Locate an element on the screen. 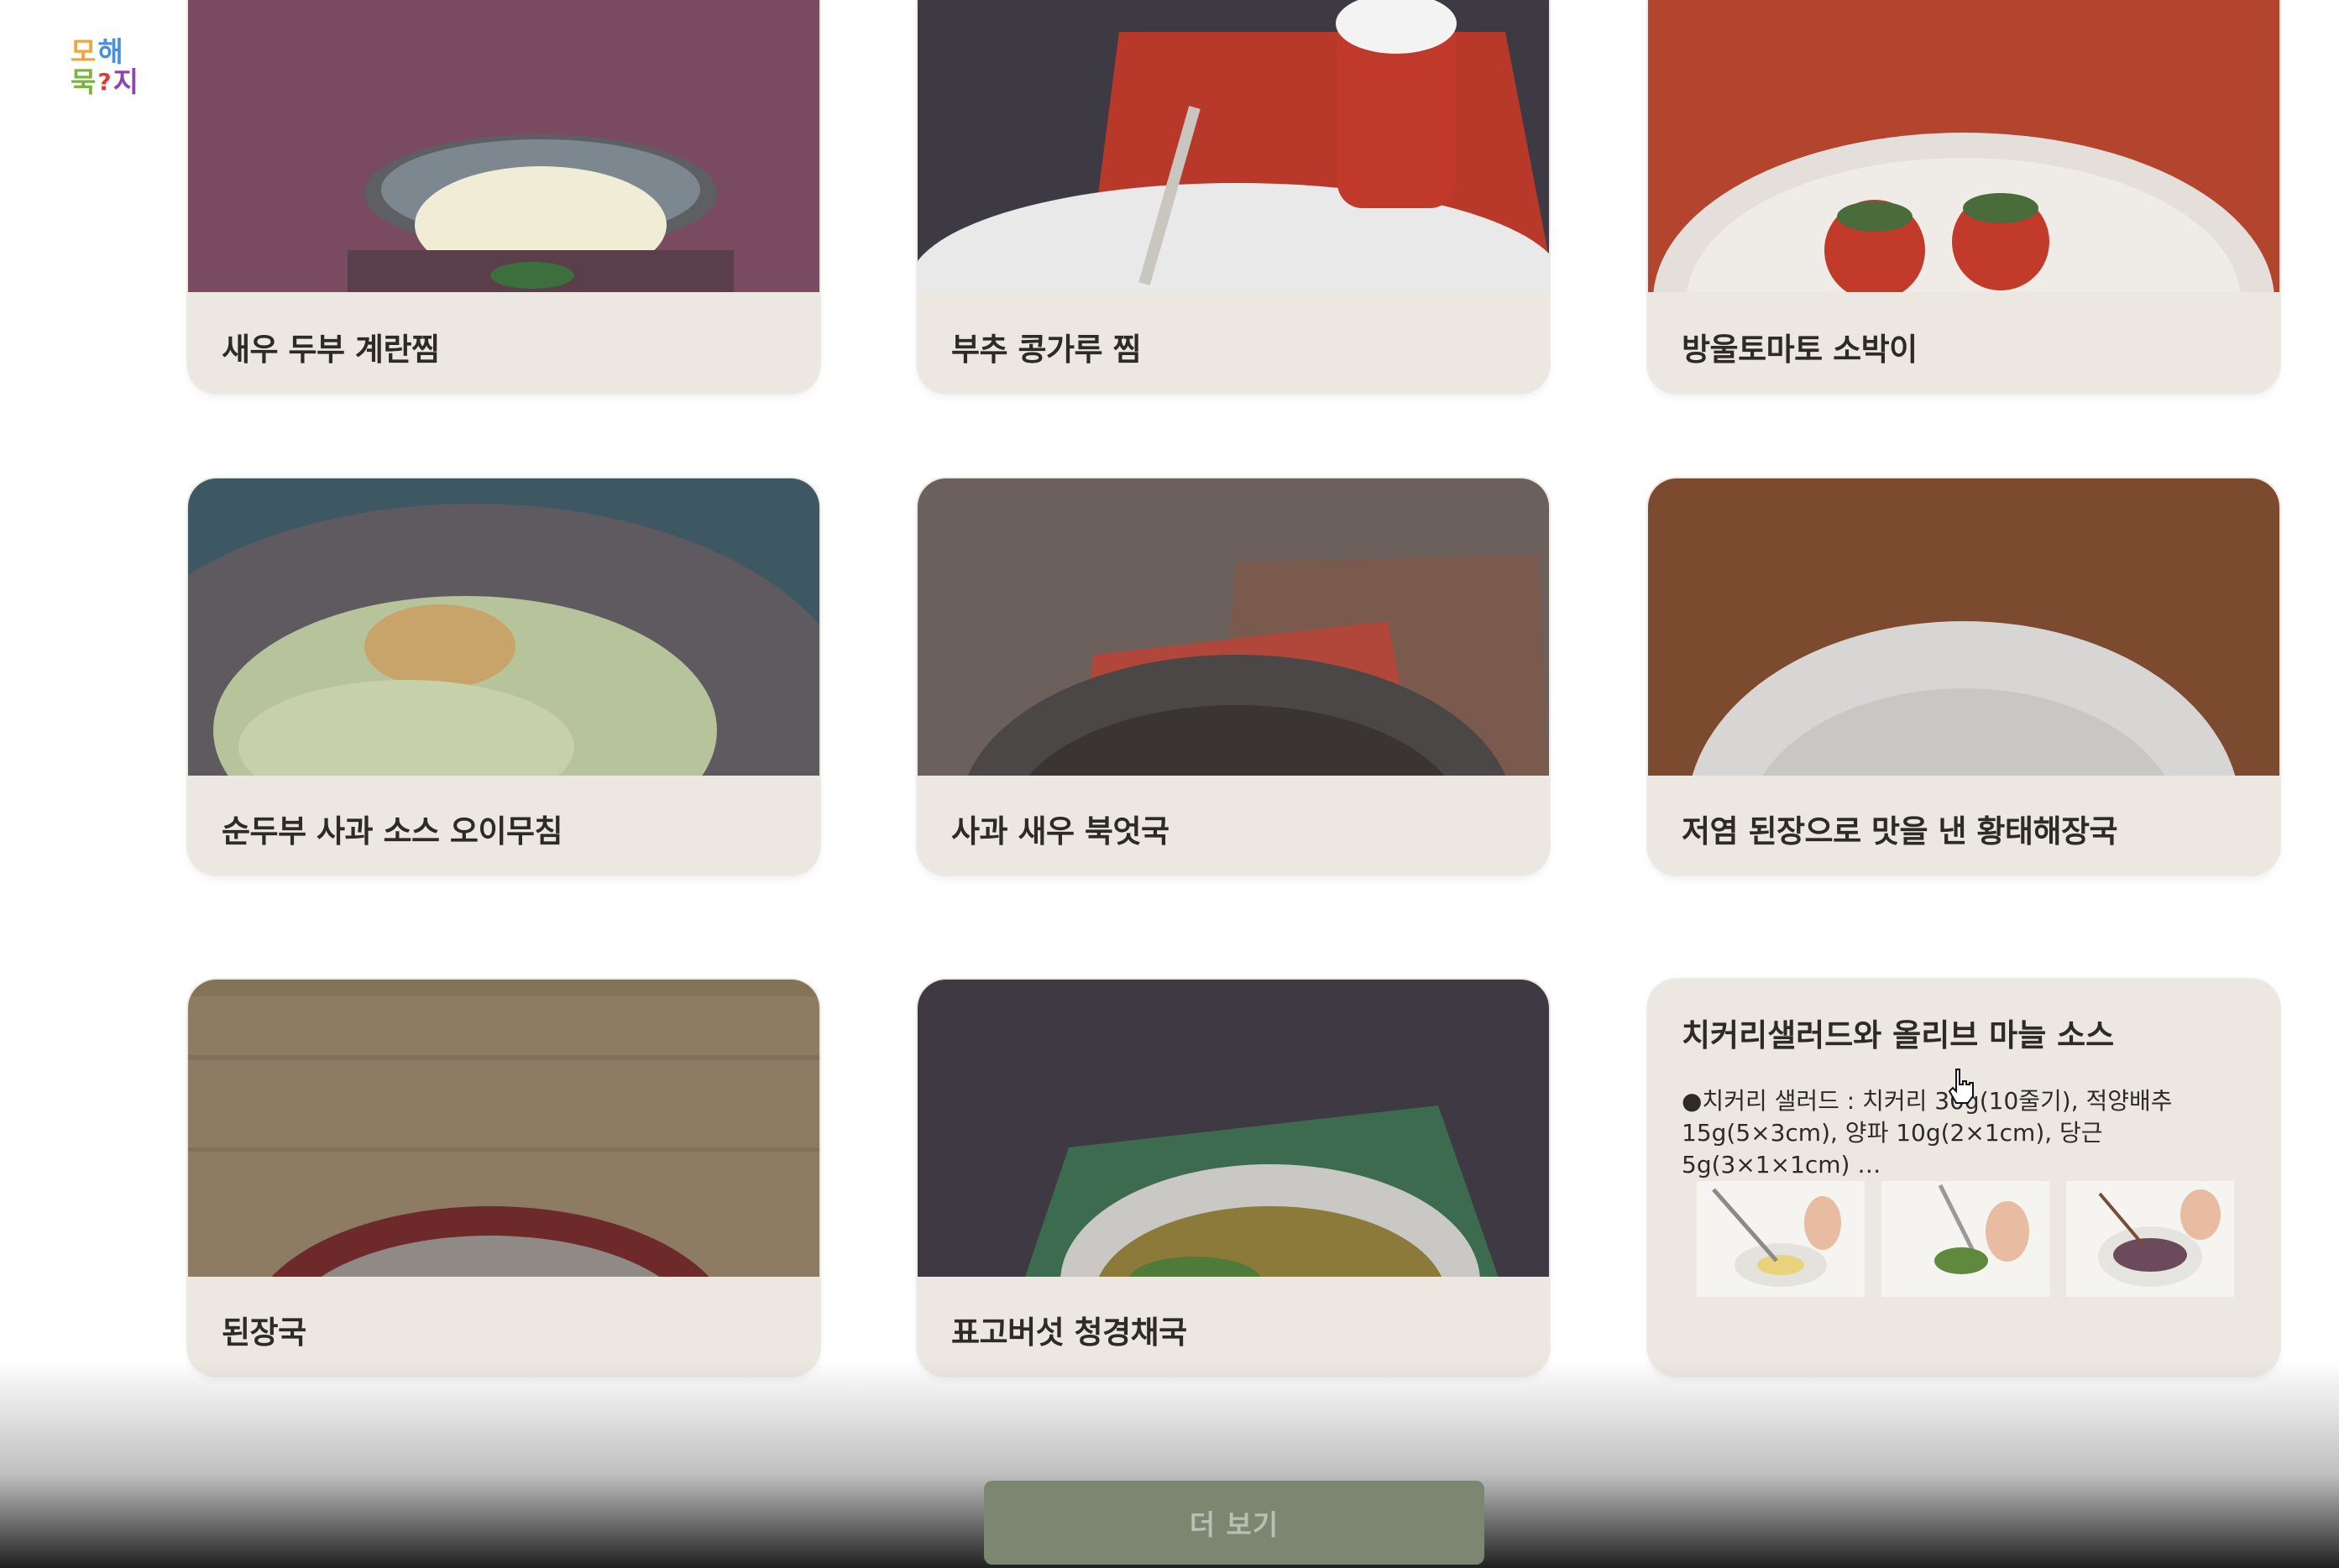 The image size is (2339, 1568). recipe-photo-cucumber-salad is located at coordinates (504, 637).